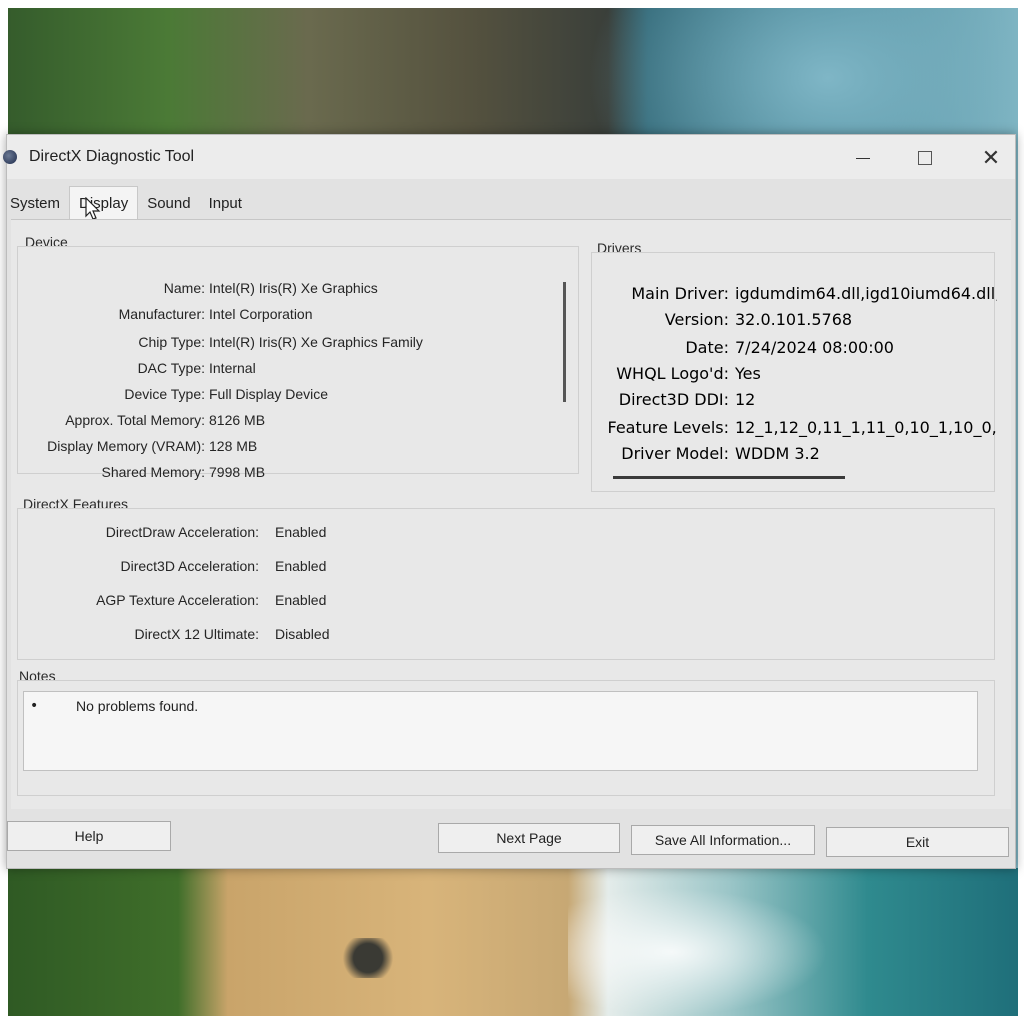 Image resolution: width=1024 pixels, height=1024 pixels. I want to click on wallpaper-rocks, so click(368, 958).